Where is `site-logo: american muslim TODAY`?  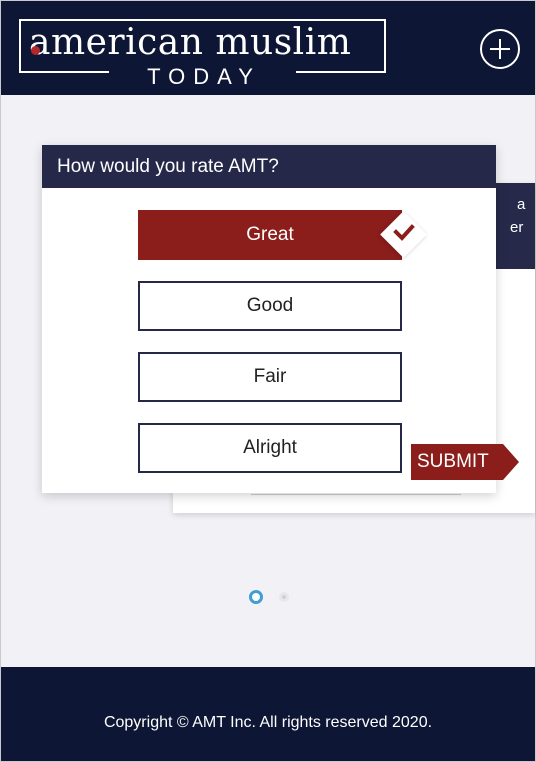
site-logo: american muslim TODAY is located at coordinates (202, 54).